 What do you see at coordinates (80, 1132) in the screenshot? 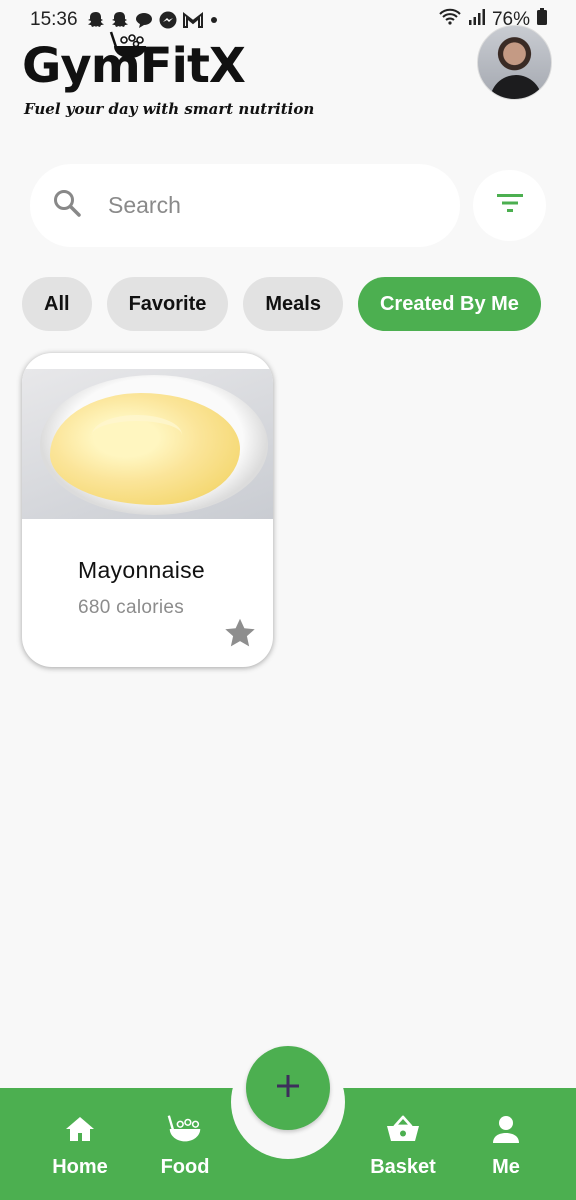
I see `home-icon` at bounding box center [80, 1132].